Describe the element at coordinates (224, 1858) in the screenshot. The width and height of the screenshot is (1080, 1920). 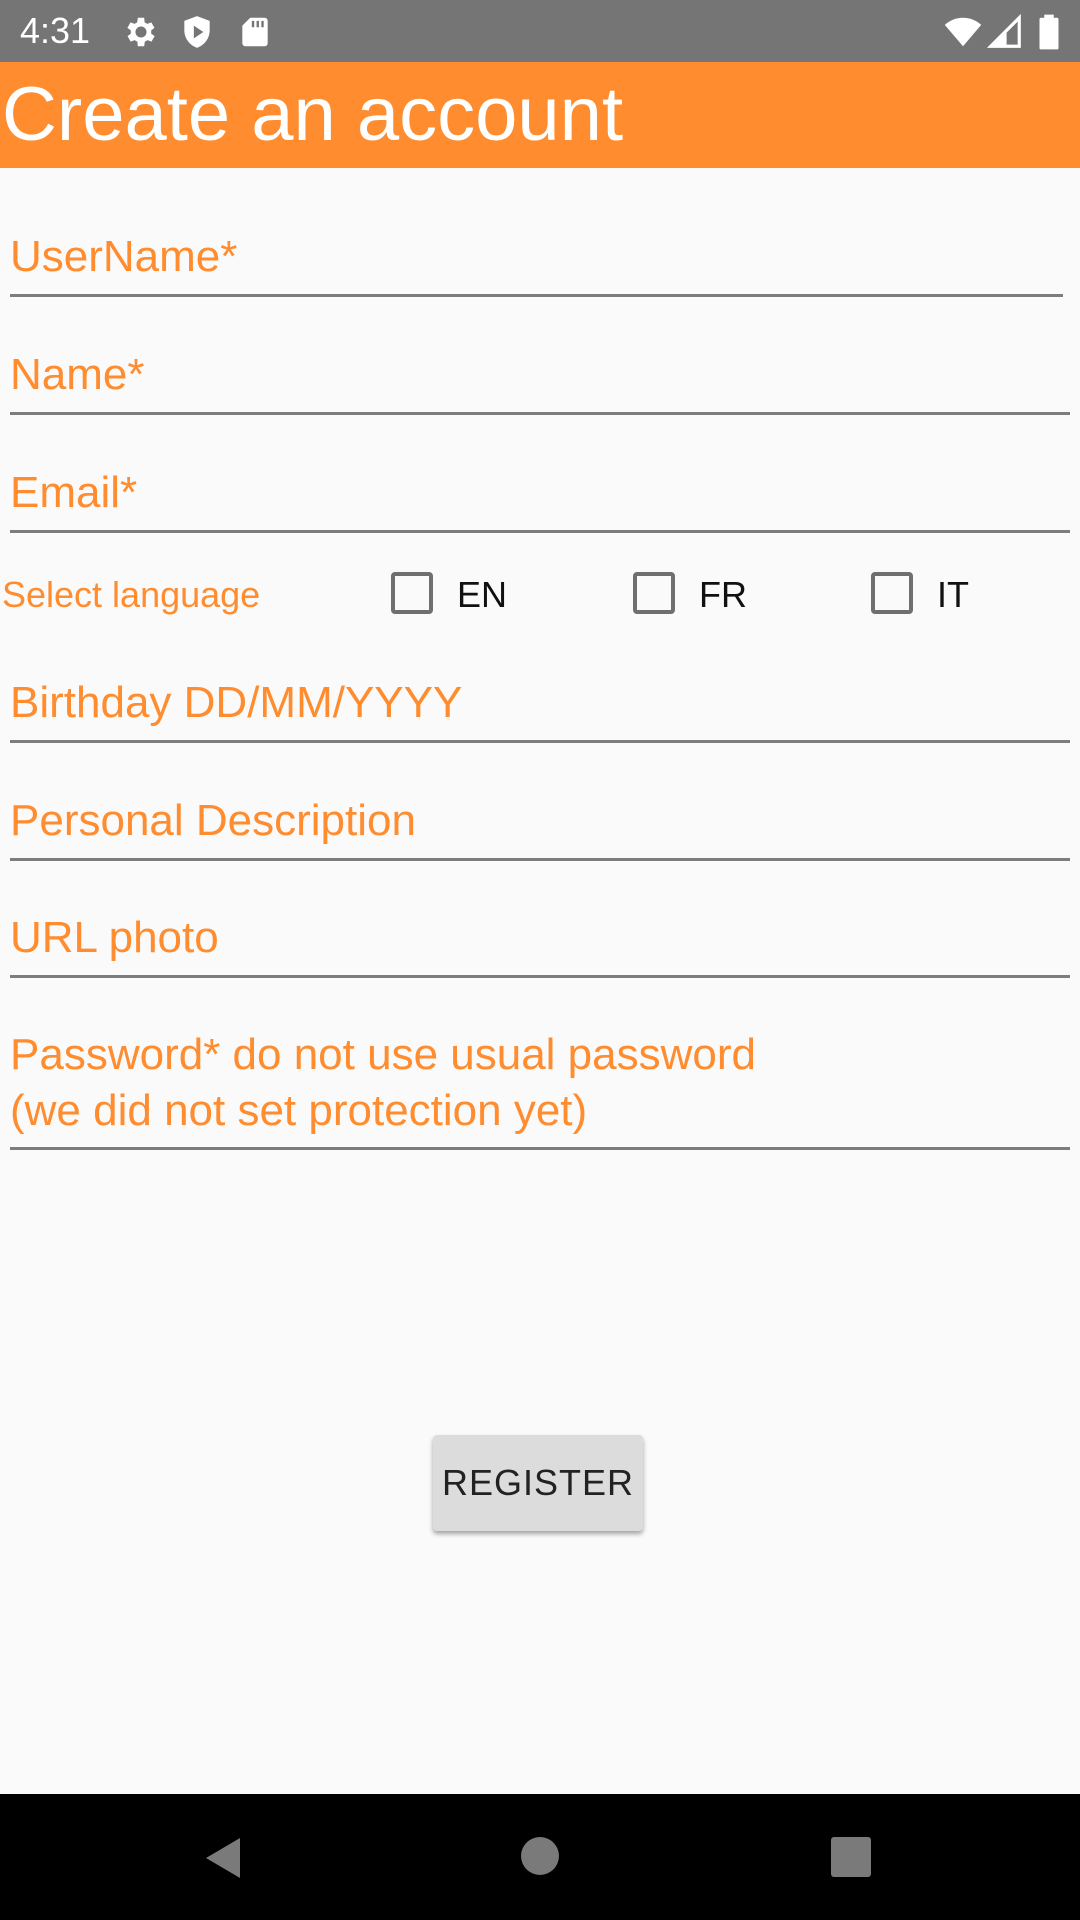
I see `back-icon` at that location.